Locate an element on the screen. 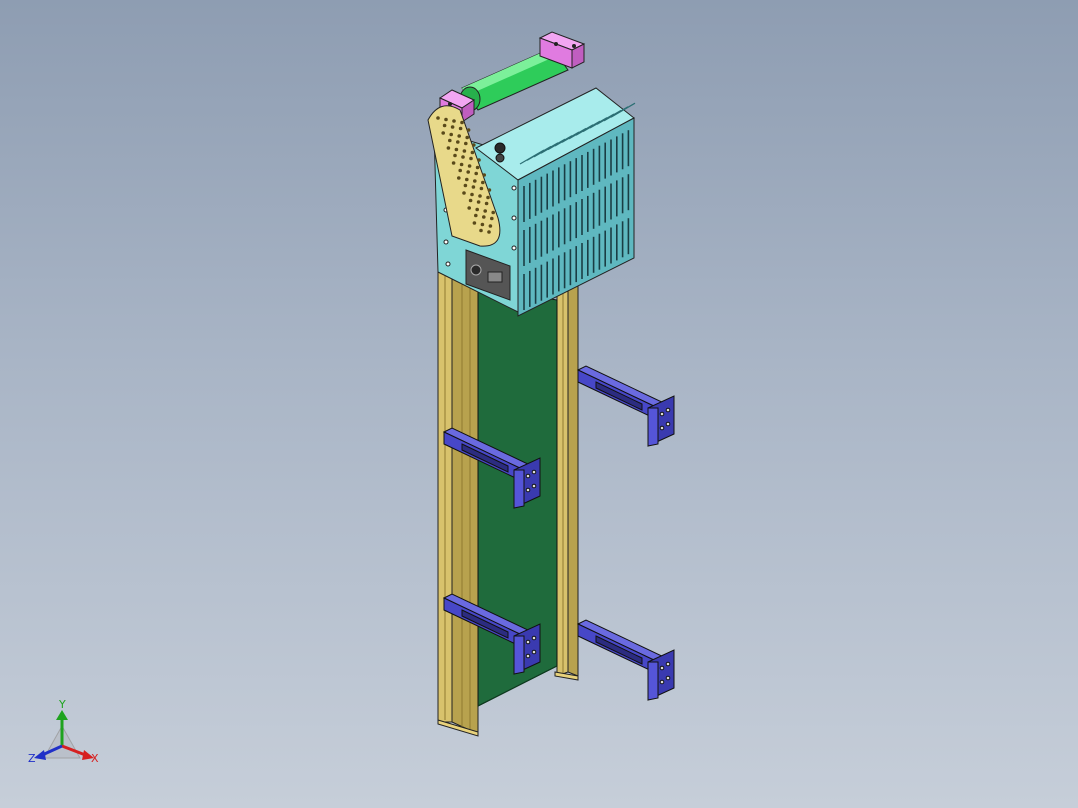 This screenshot has height=808, width=1078. x-axis-label: X is located at coordinates (95, 758).